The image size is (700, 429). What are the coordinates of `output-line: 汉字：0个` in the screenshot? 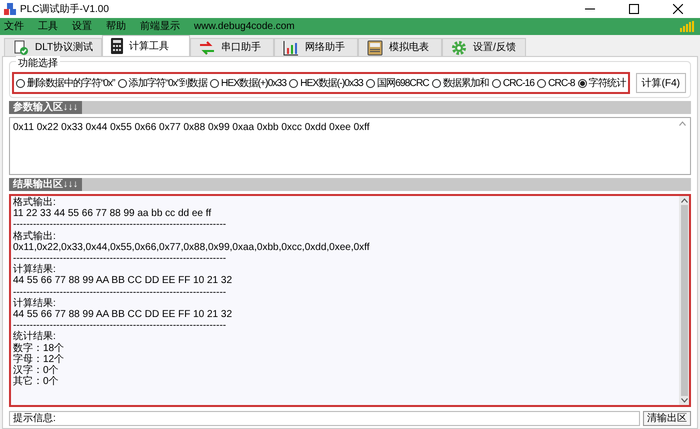 It's located at (36, 370).